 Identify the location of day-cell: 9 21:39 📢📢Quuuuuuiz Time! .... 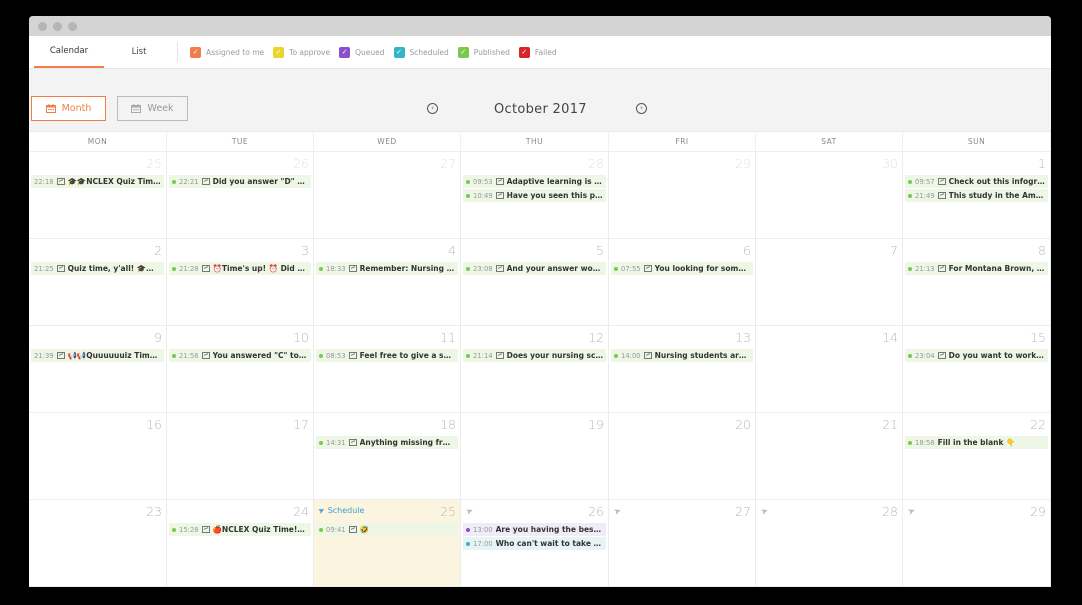
(98, 369).